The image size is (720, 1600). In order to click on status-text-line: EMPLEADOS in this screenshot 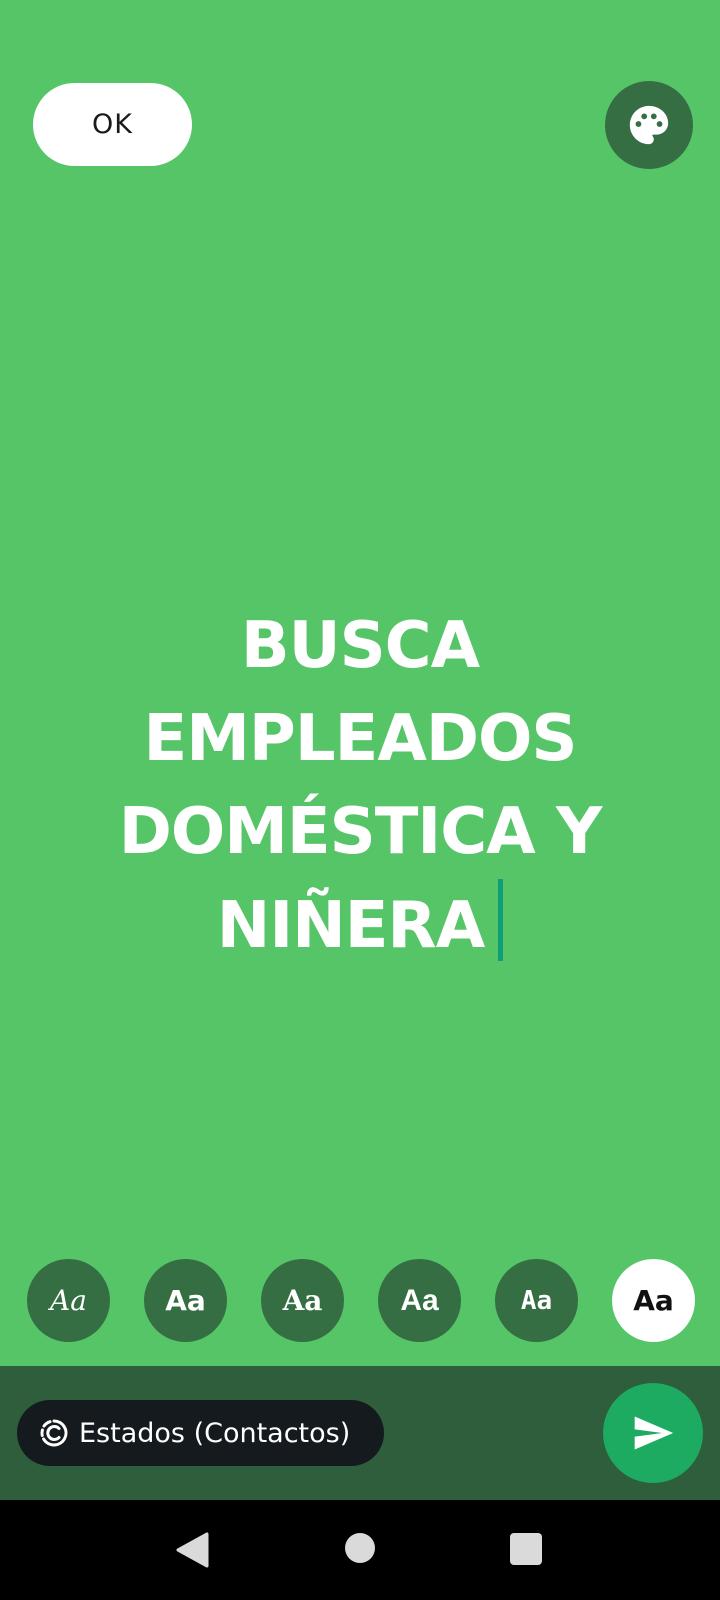, I will do `click(360, 739)`.